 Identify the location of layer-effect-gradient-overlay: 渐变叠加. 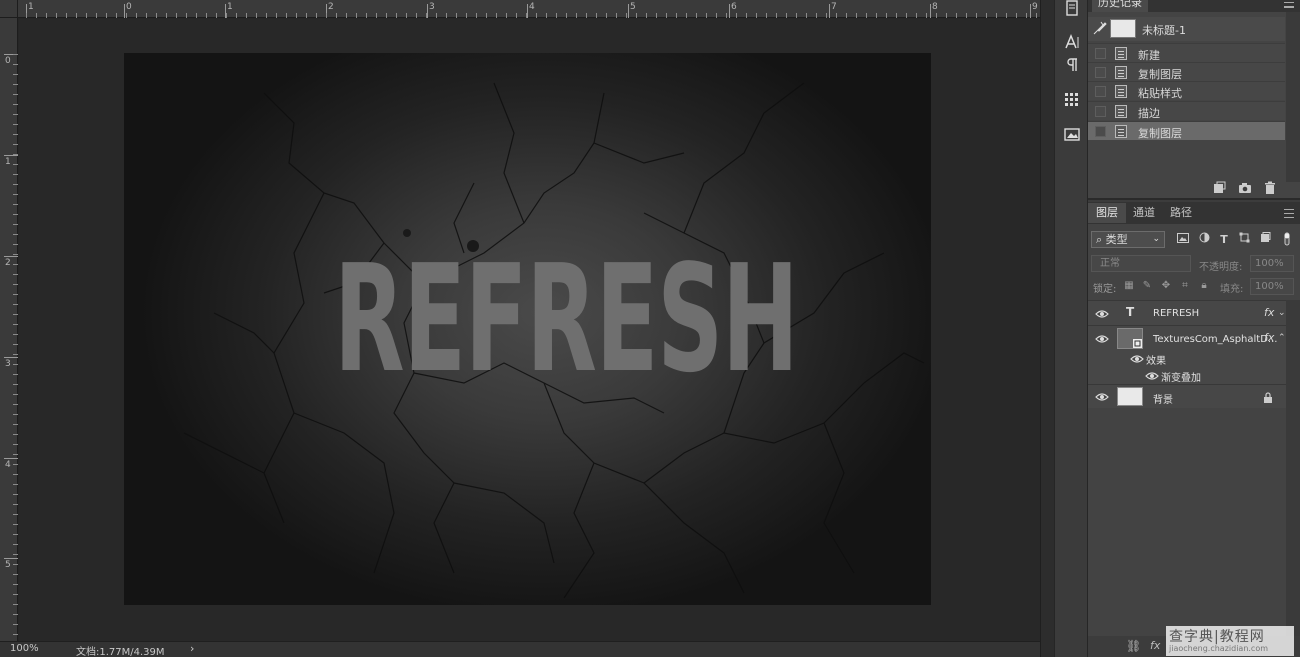
(1187, 375).